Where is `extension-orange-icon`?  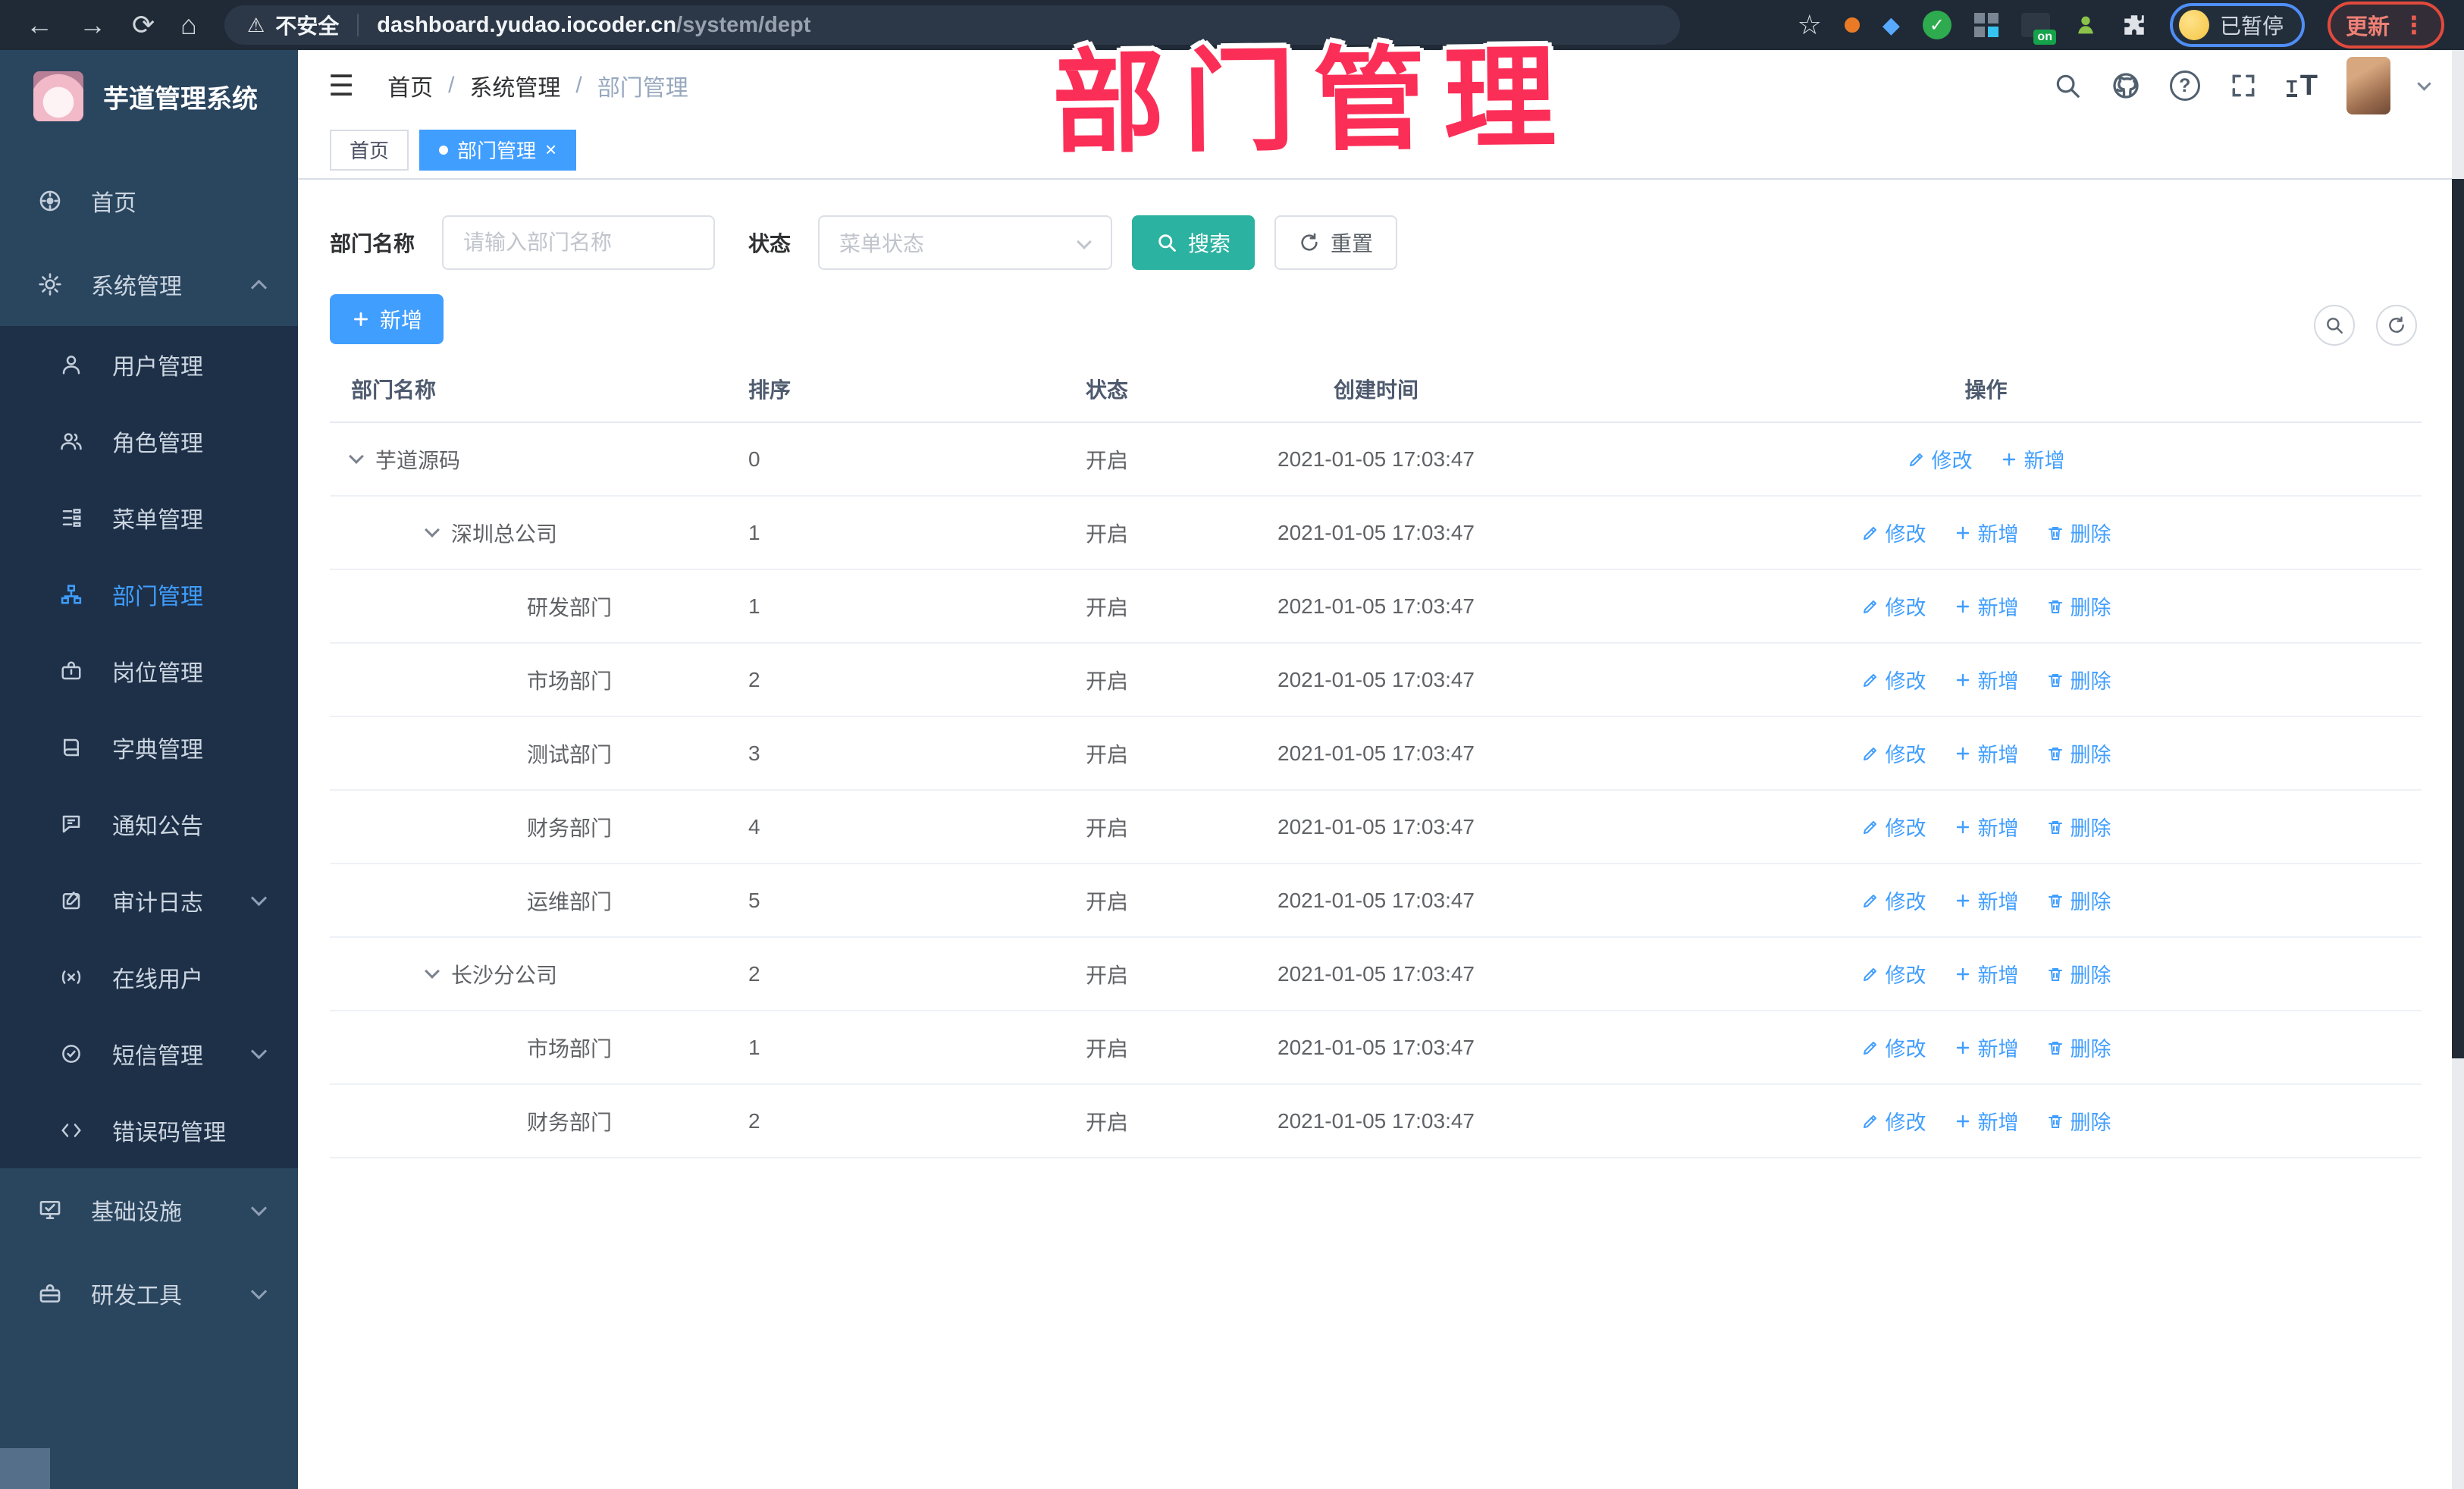
extension-orange-icon is located at coordinates (1852, 25).